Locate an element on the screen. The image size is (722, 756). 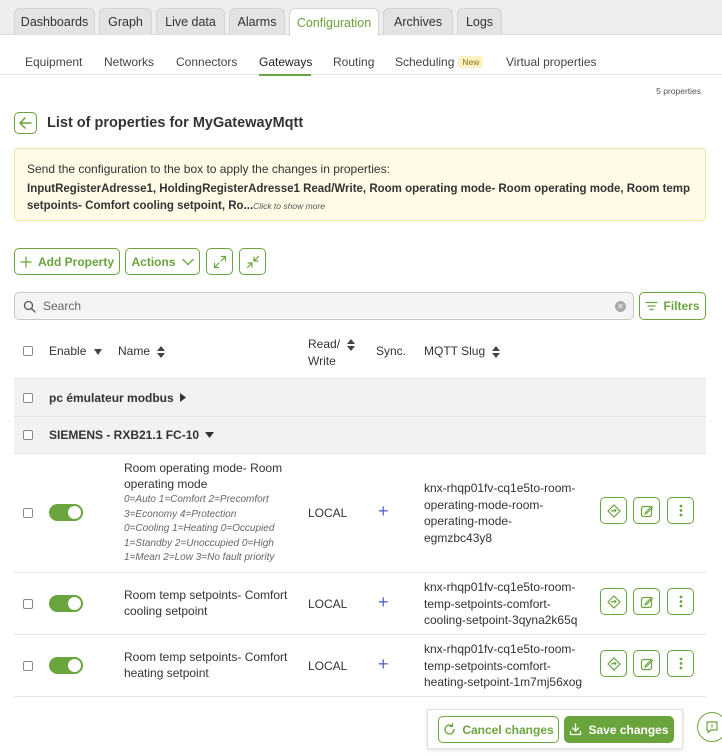
slug-line: operating-mode-room- is located at coordinates (484, 504).